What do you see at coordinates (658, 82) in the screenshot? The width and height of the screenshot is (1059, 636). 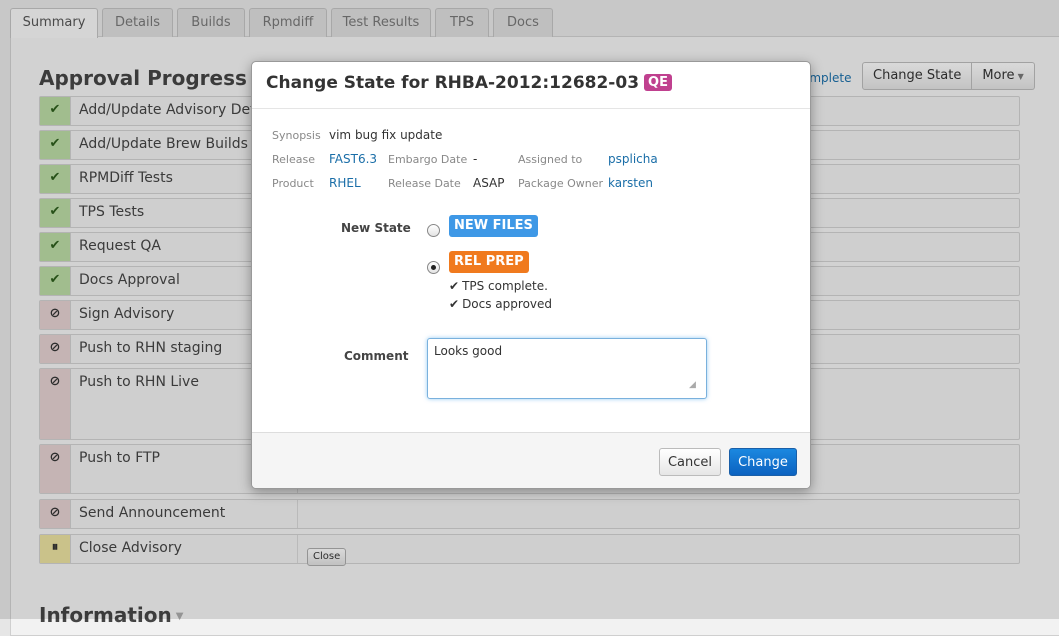 I see `qe-badge: QE` at bounding box center [658, 82].